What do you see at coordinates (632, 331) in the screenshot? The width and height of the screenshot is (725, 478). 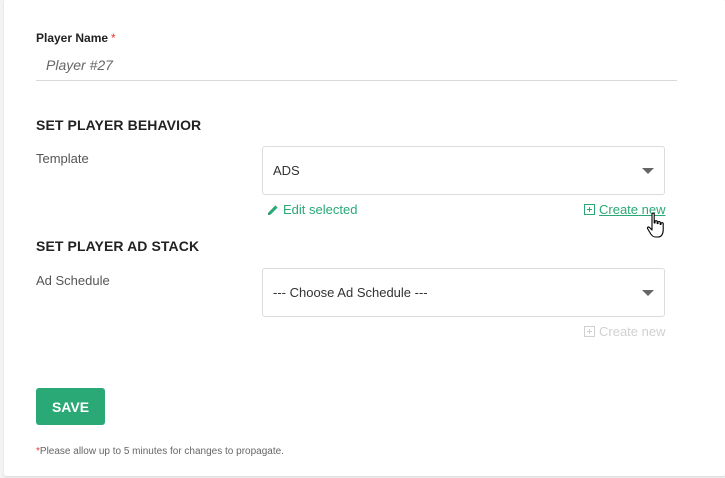 I see `create-new-ad-schedule-label: Create new` at bounding box center [632, 331].